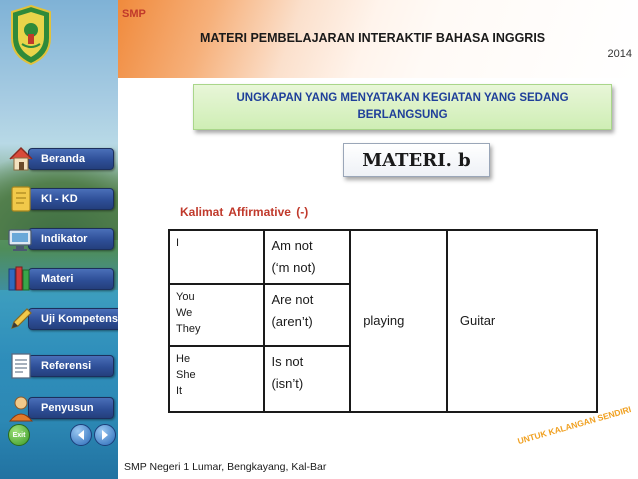  I want to click on menu-item-referensi: Referensi, so click(60, 366).